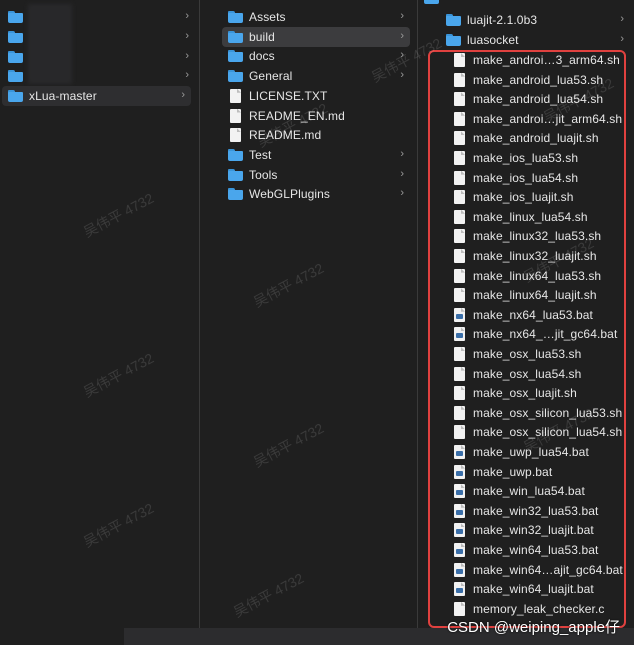 Image resolution: width=634 pixels, height=645 pixels. Describe the element at coordinates (263, 174) in the screenshot. I see `item-label: Tools` at that location.